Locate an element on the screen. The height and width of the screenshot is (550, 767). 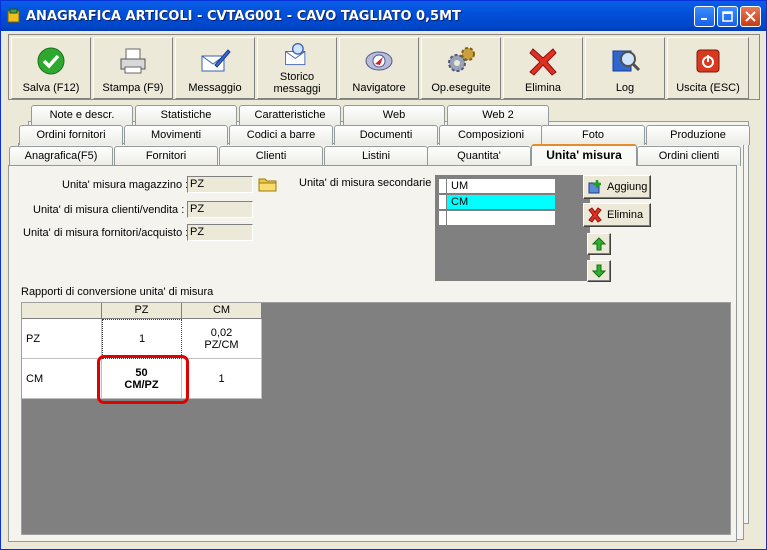
maximize-icon is located at coordinates (727, 16).